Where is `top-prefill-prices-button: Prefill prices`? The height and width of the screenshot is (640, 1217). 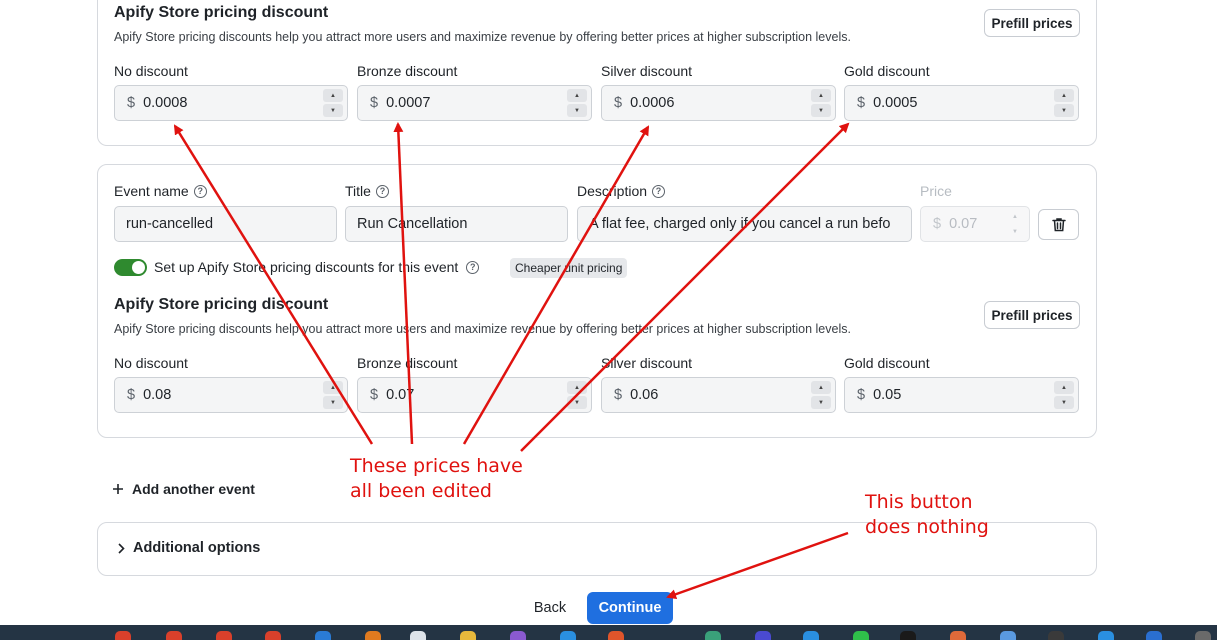 top-prefill-prices-button: Prefill prices is located at coordinates (1032, 23).